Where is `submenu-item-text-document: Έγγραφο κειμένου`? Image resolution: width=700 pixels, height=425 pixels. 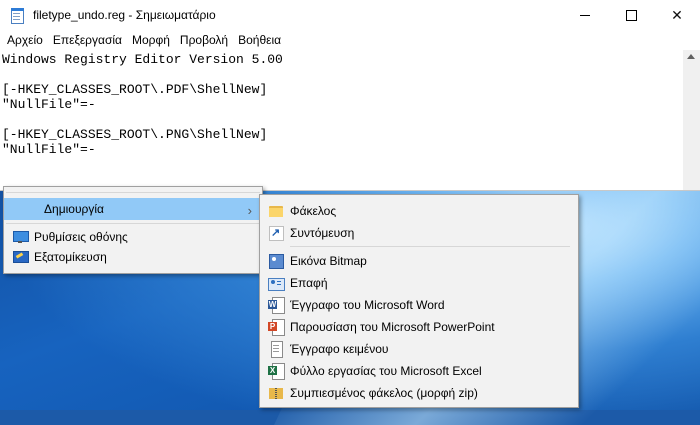 submenu-item-text-document: Έγγραφο κειμένου is located at coordinates (419, 349).